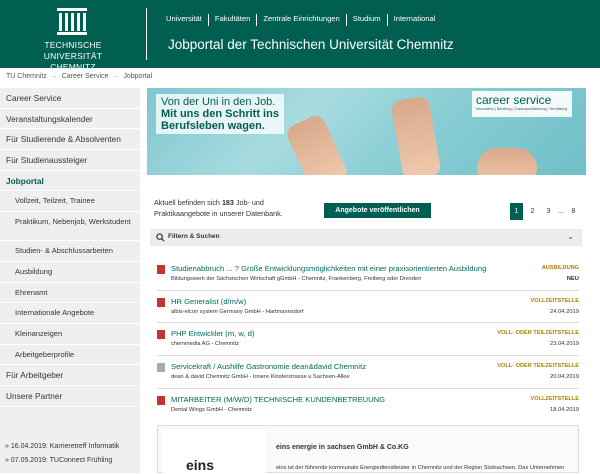 This screenshot has width=600, height=474. I want to click on filter-label: Filtern & Suchen, so click(194, 236).